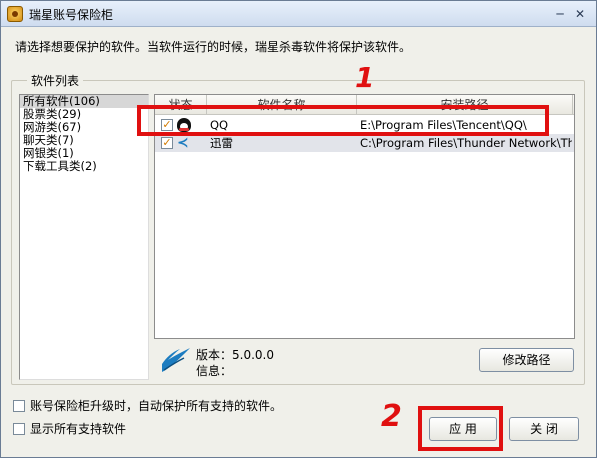 This screenshot has width=597, height=458. What do you see at coordinates (213, 47) in the screenshot?
I see `description-text: 请选择想要保护的软件。当软件运行的时候，瑞星杀毒软件将保护该软件。` at bounding box center [213, 47].